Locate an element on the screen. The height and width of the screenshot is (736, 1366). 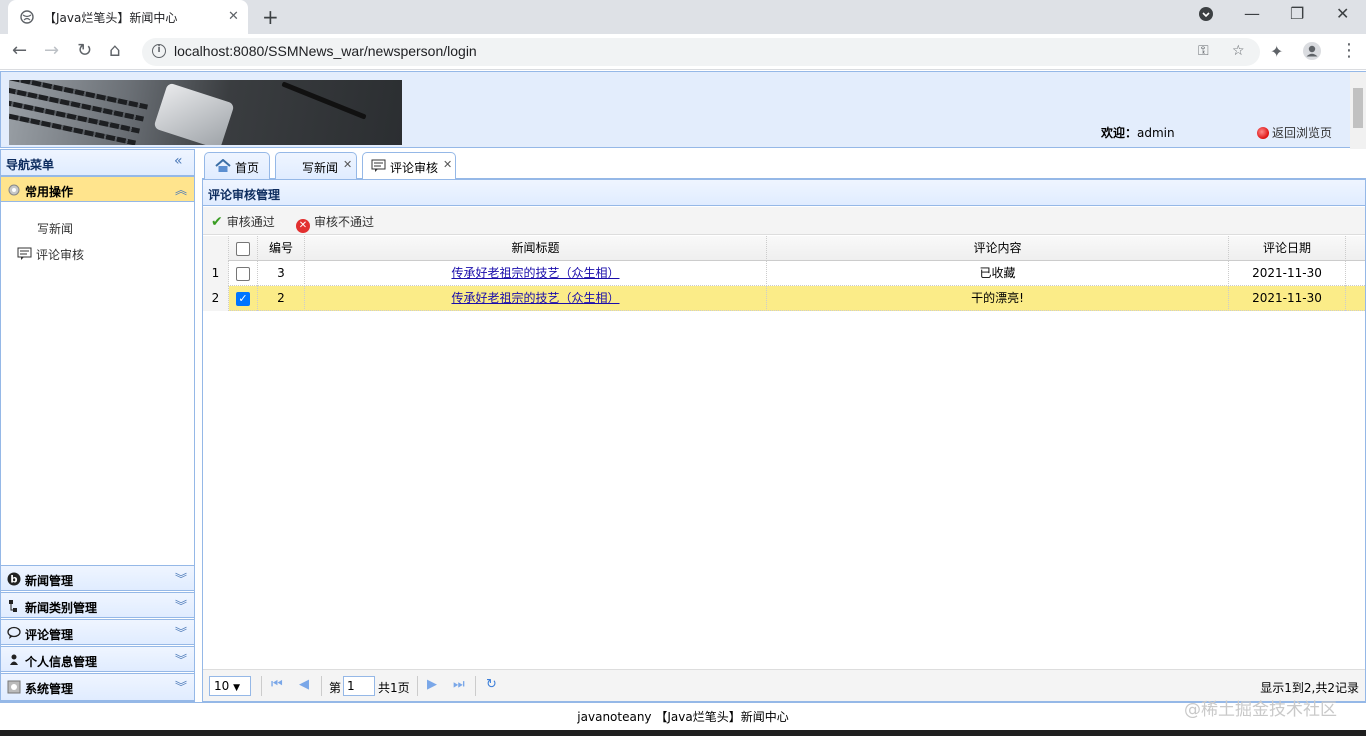
svg-text: b is located at coordinates (13, 580).